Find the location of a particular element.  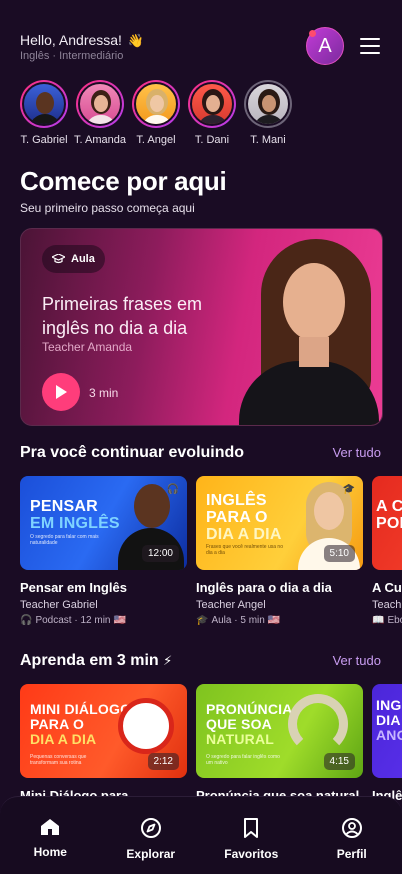

bookmark-icon is located at coordinates (251, 828).